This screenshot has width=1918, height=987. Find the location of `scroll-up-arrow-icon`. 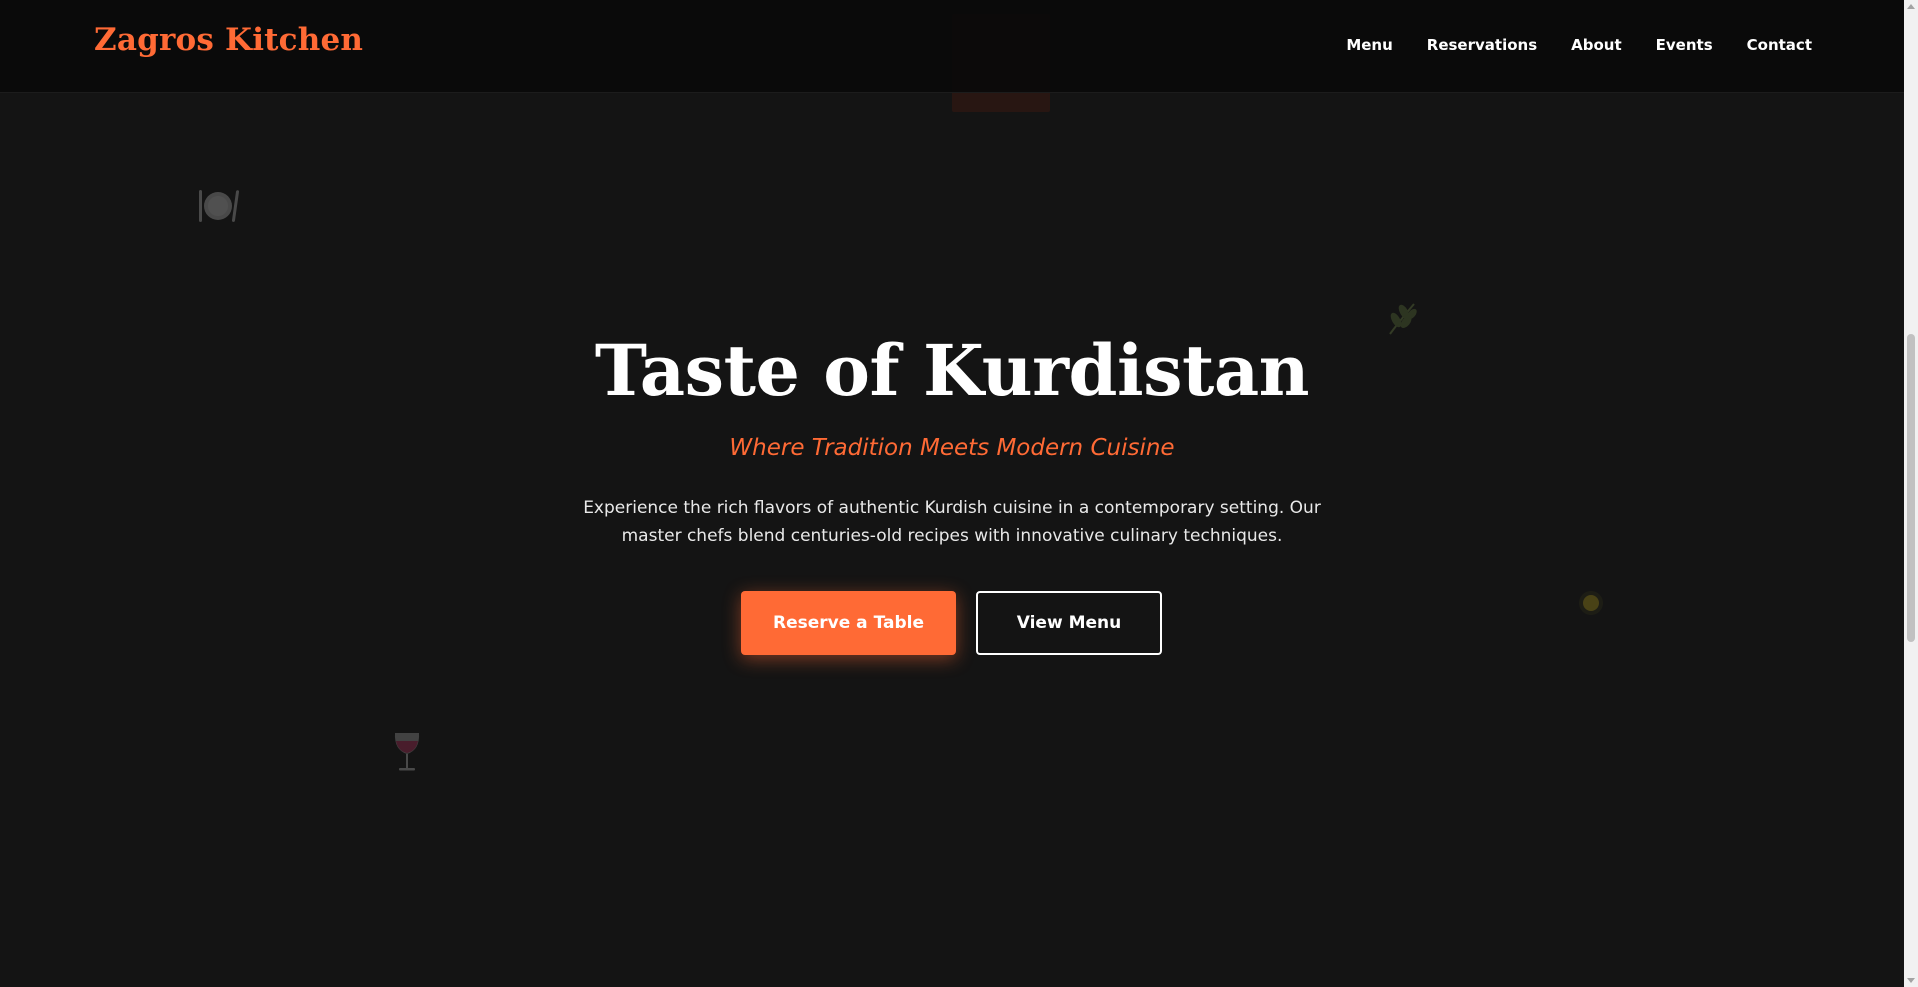

scroll-up-arrow-icon is located at coordinates (1911, 6).